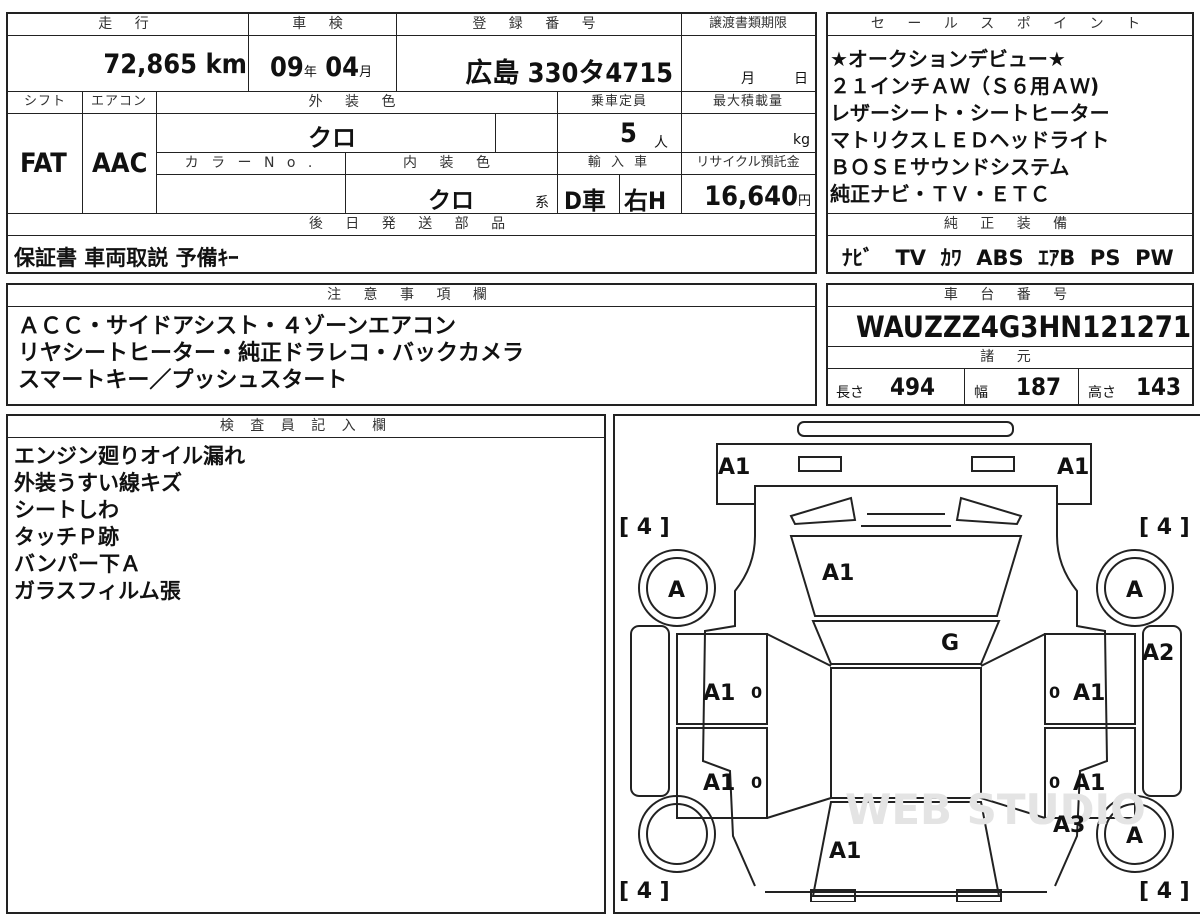 This screenshot has height=914, width=1200. What do you see at coordinates (804, 201) in the screenshot?
I see `recycle-unit: 円` at bounding box center [804, 201].